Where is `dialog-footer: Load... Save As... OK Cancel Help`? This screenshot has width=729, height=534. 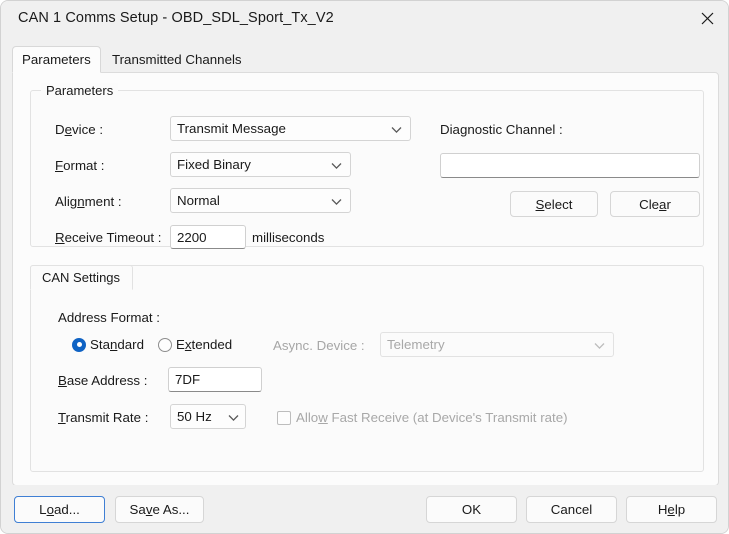 dialog-footer: Load... Save As... OK Cancel Help is located at coordinates (364, 509).